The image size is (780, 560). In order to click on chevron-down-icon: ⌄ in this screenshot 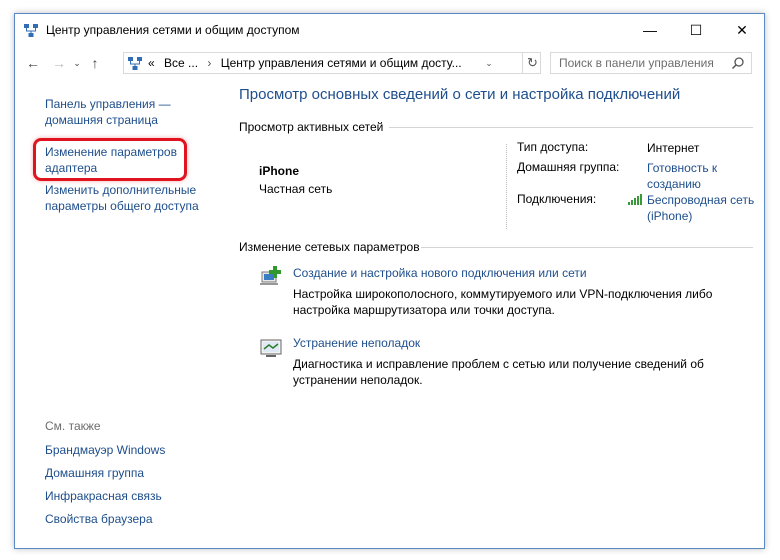, I will do `click(489, 63)`.